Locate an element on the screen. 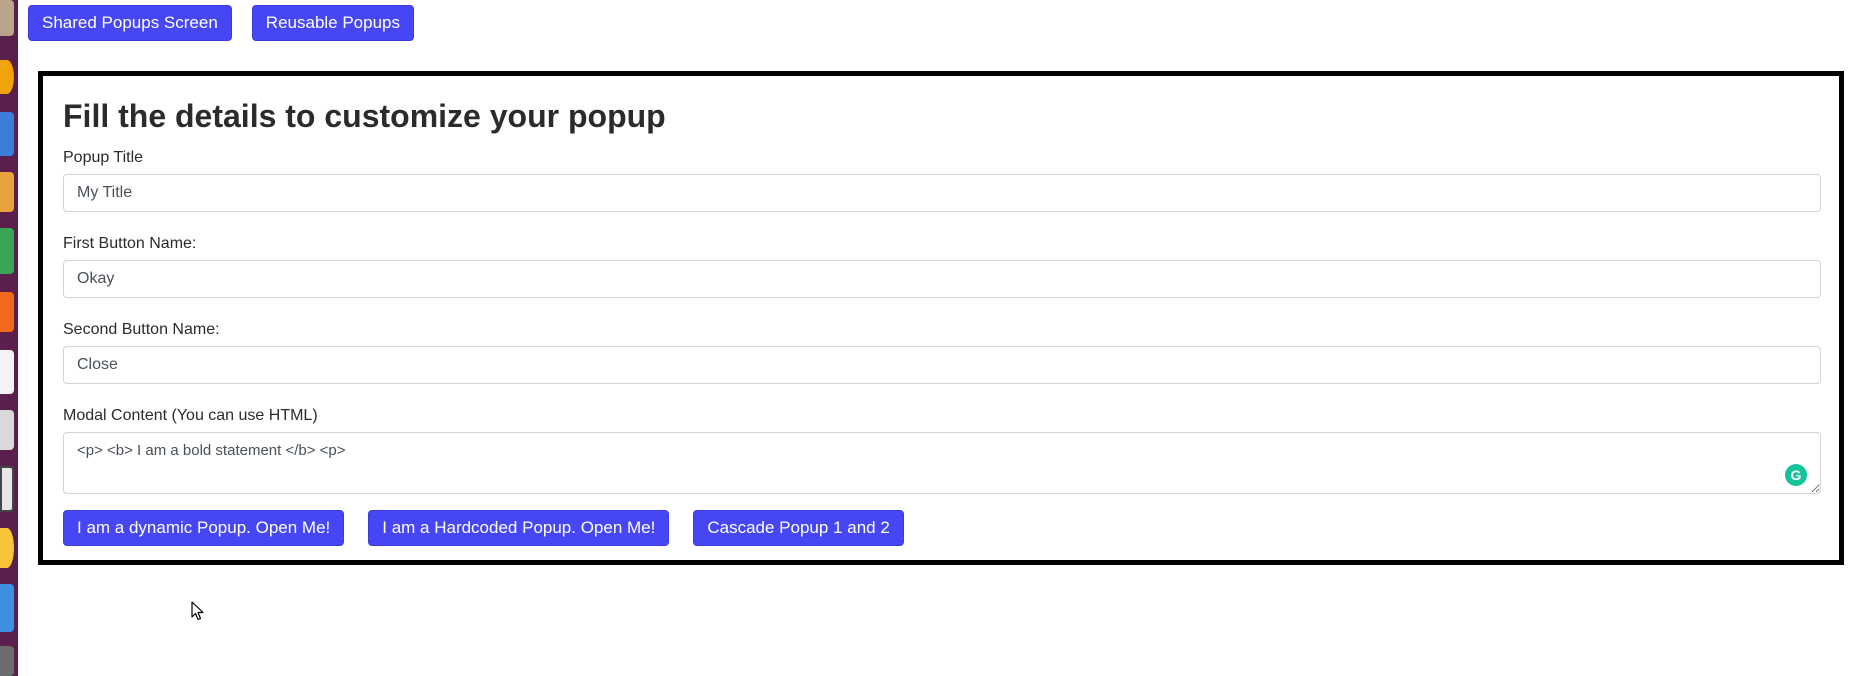  popup-title-label: Popup Title is located at coordinates (103, 157).